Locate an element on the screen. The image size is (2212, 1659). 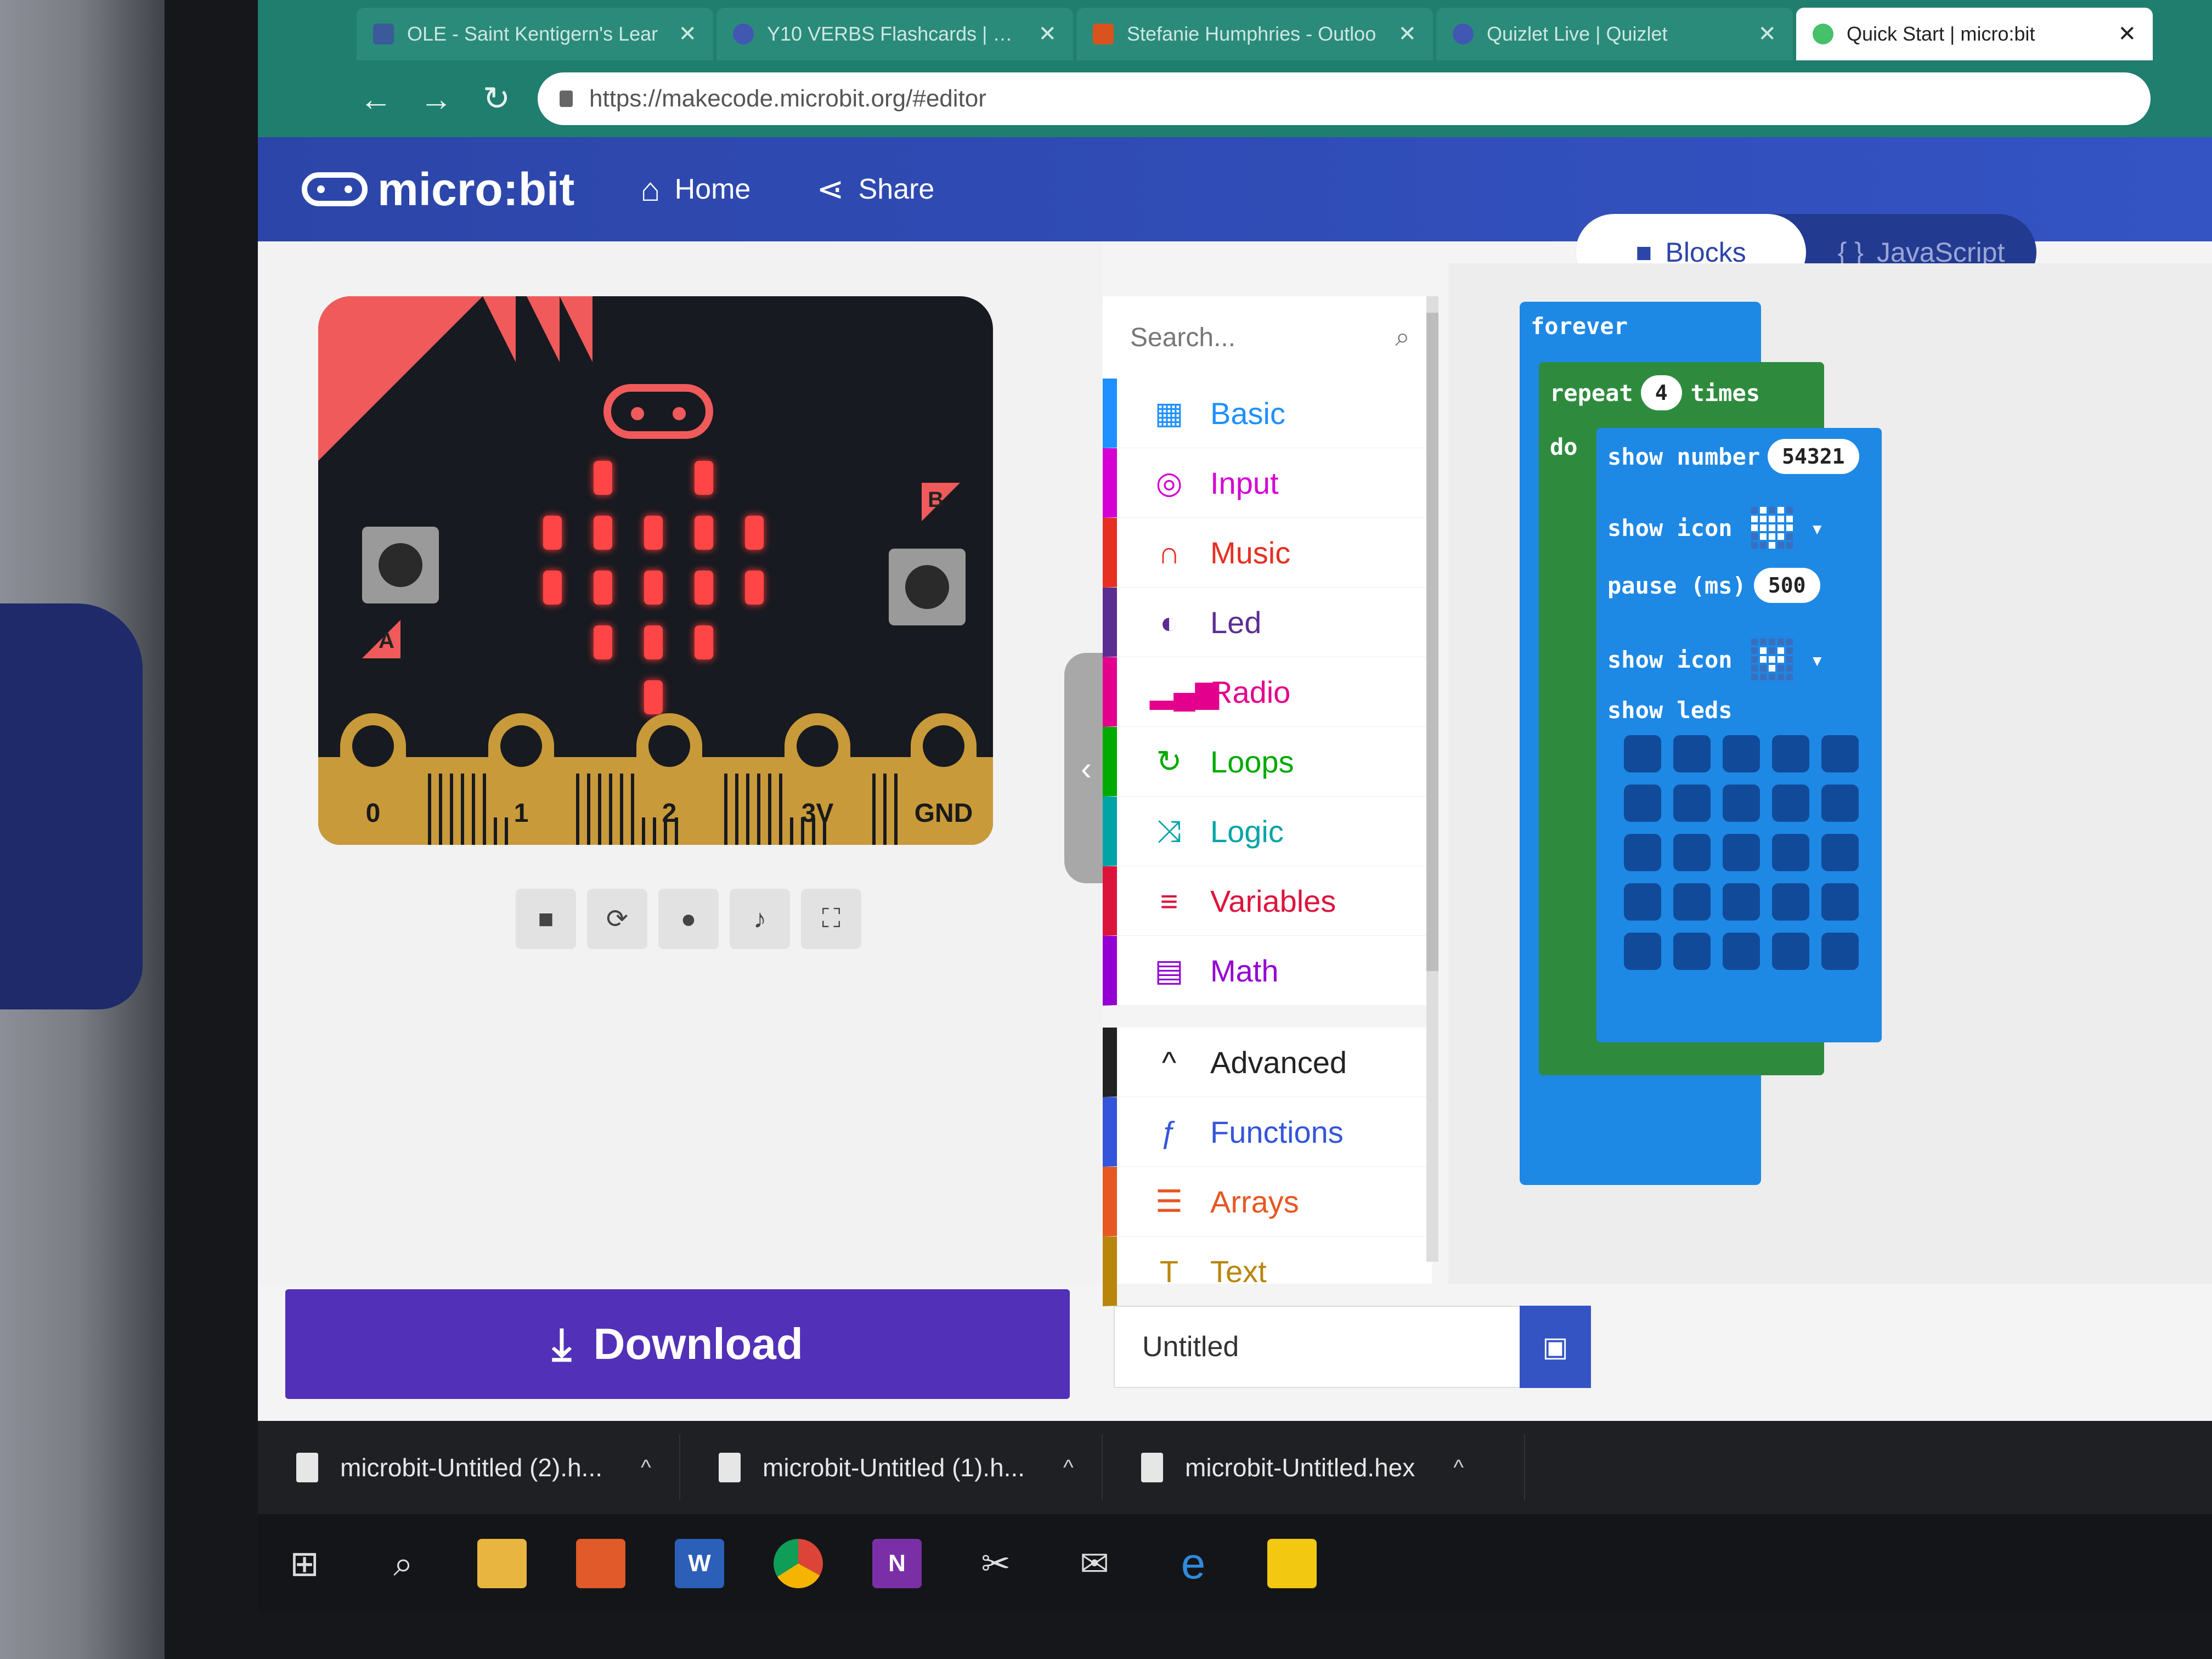
tab-microbit: Quick Start | micro:bit ✕ is located at coordinates (1974, 34).